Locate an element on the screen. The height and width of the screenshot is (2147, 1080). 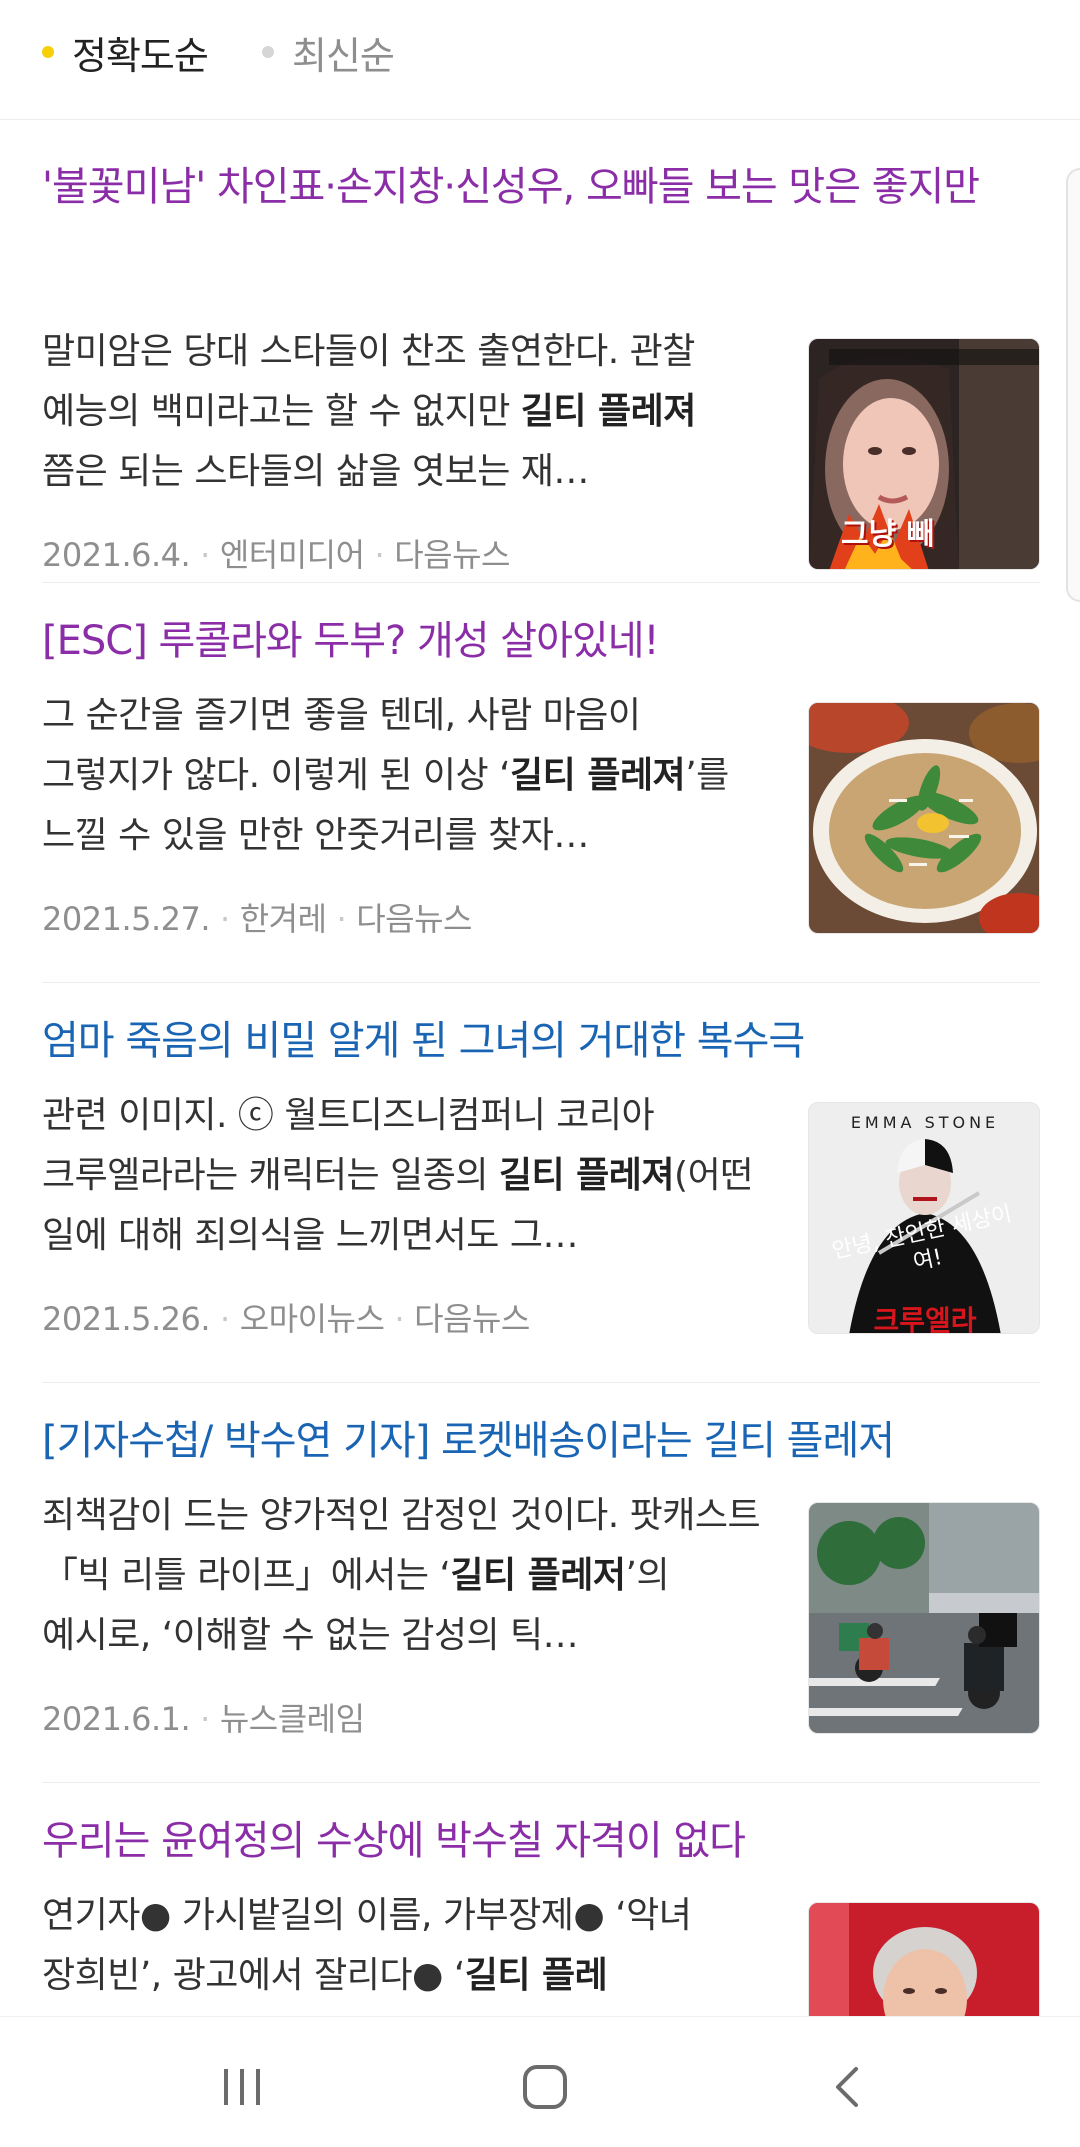
news-date: 2021.5.27. is located at coordinates (126, 919).